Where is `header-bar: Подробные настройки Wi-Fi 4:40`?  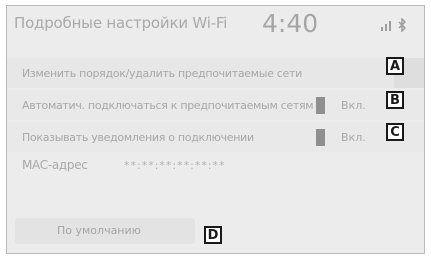
header-bar: Подробные настройки Wi-Fi 4:40 is located at coordinates (215, 25).